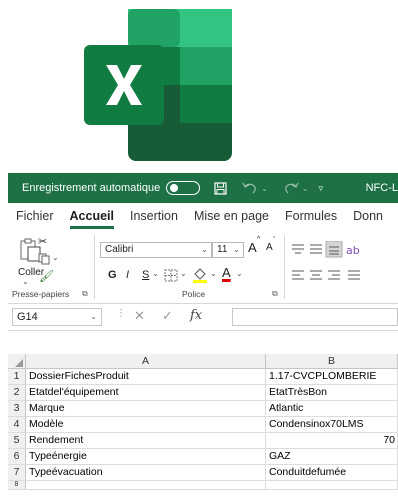 The height and width of the screenshot is (502, 398). I want to click on table-row: 4 Modèle Condensinox70LMS, so click(203, 425).